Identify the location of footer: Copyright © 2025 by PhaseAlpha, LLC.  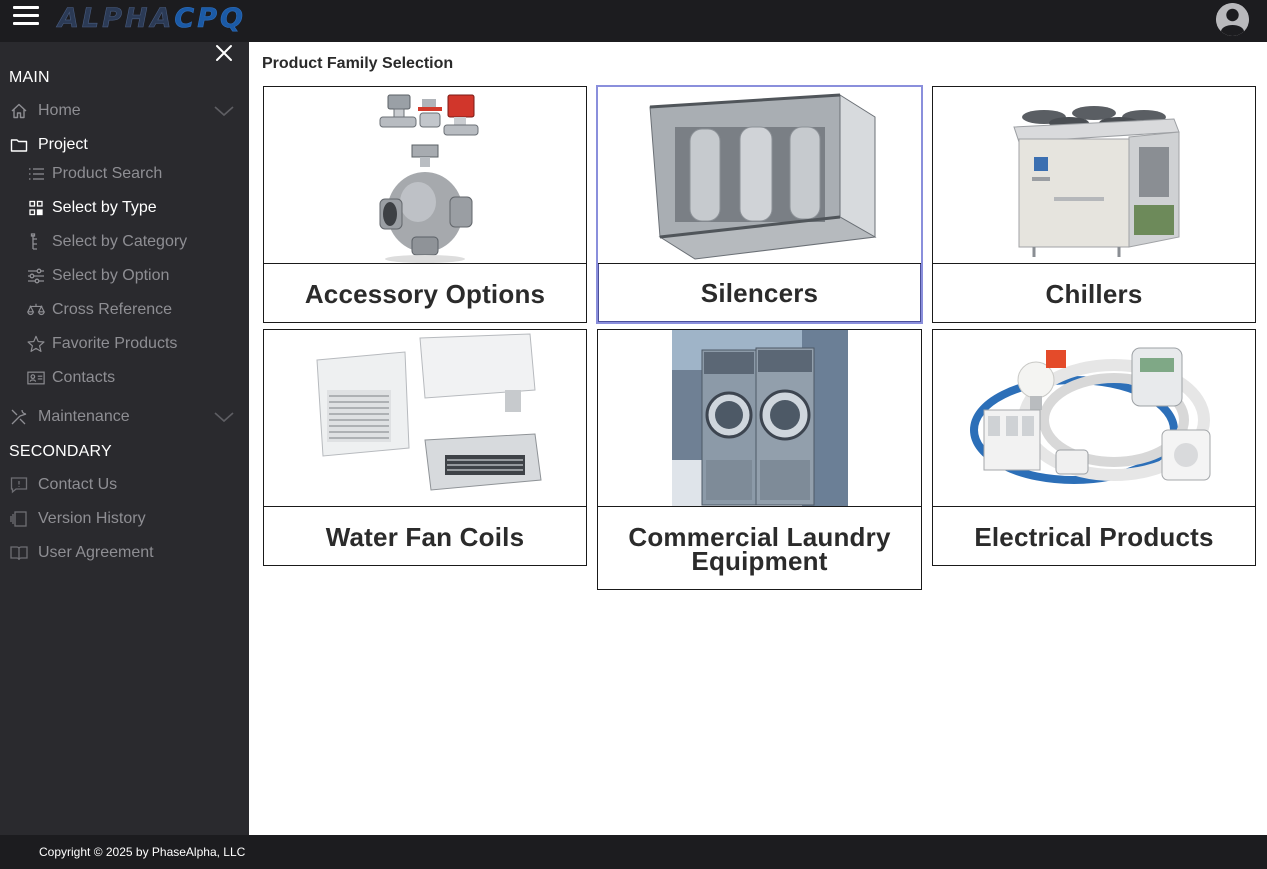
(633, 852).